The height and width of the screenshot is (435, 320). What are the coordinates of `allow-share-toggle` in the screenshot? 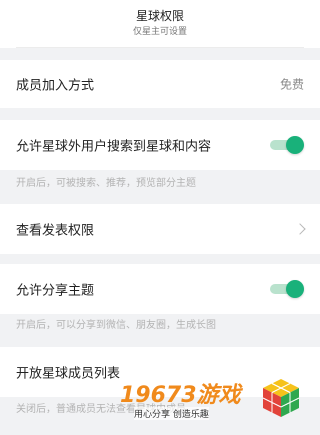 It's located at (287, 289).